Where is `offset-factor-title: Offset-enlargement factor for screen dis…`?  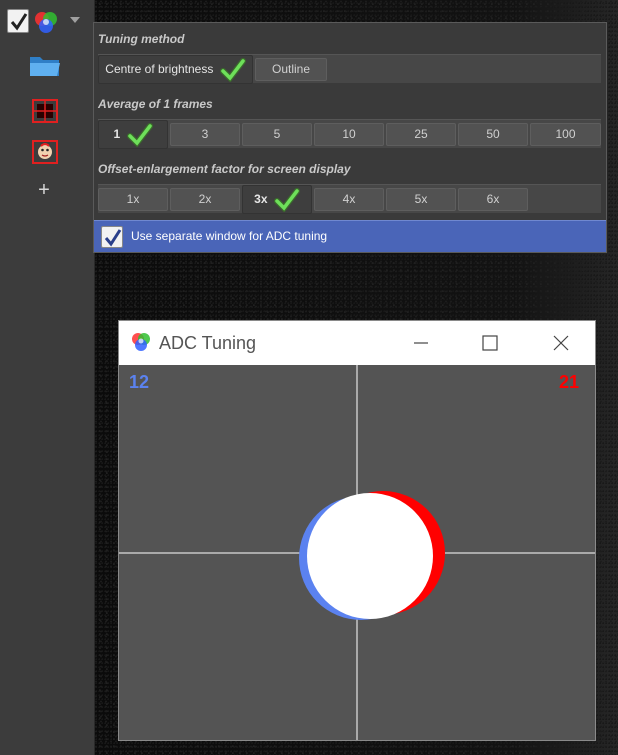 offset-factor-title: Offset-enlargement factor for screen dis… is located at coordinates (224, 169).